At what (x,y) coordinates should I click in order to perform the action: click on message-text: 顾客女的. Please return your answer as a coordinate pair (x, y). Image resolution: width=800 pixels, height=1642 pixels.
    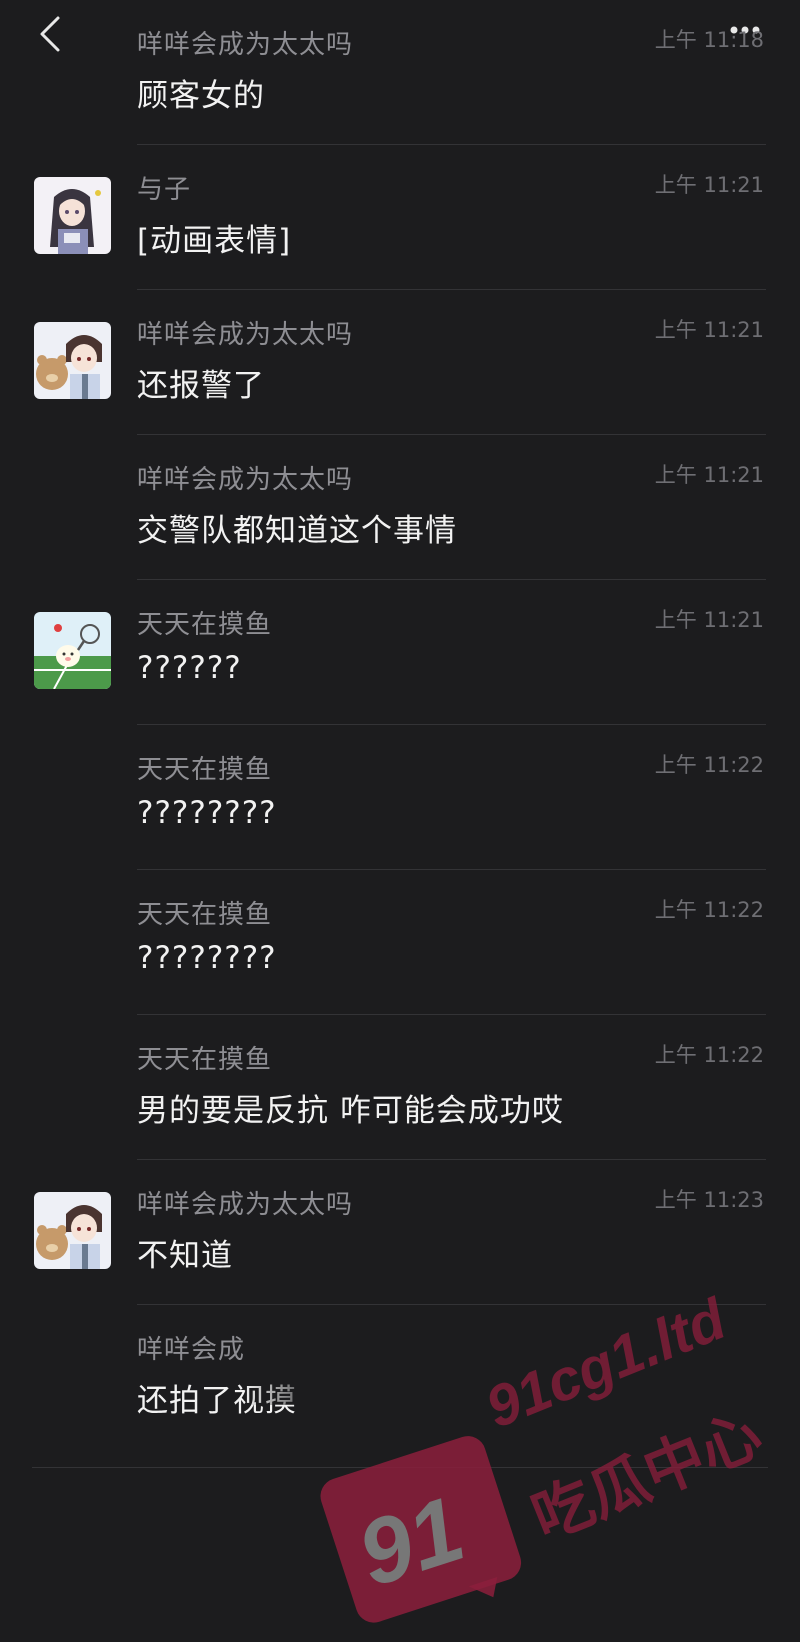
    Looking at the image, I should click on (201, 96).